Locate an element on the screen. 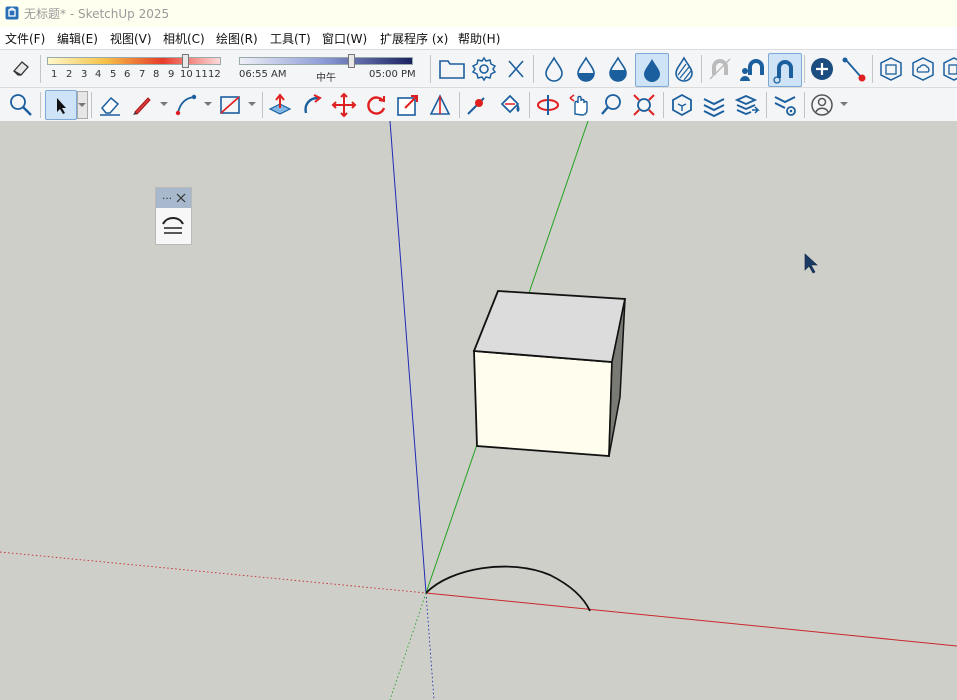 The height and width of the screenshot is (700, 957). follow-me-icon is located at coordinates (313, 105).